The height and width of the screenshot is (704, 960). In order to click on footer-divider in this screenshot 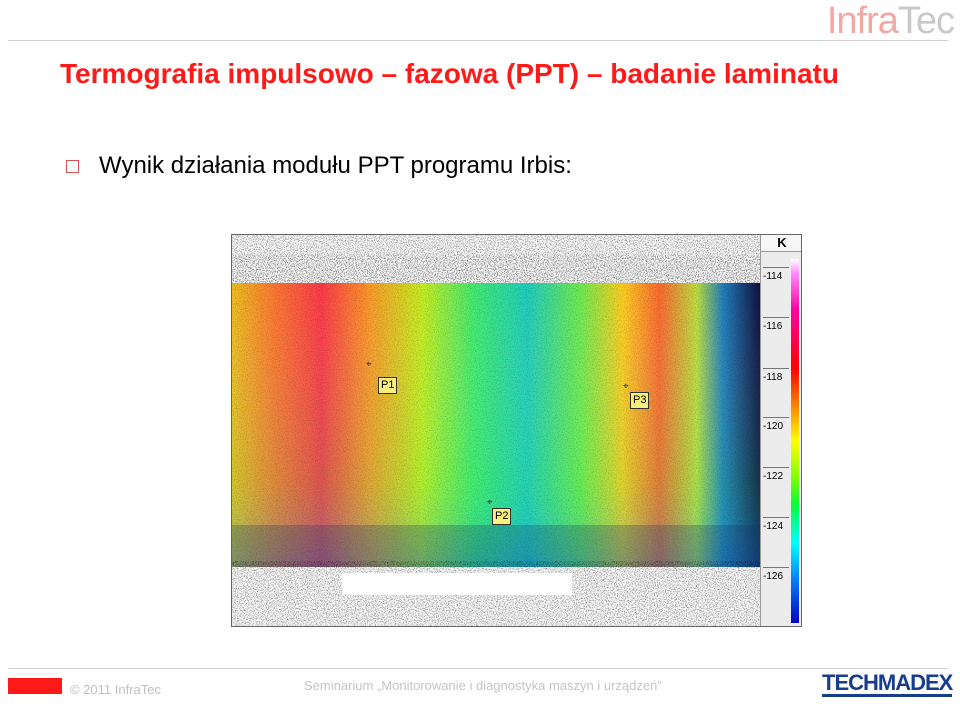, I will do `click(478, 668)`.